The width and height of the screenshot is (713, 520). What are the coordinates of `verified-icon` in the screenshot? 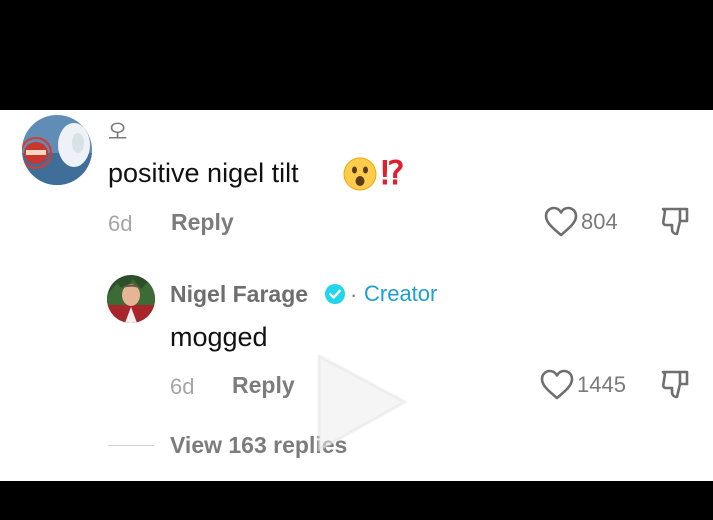 It's located at (335, 294).